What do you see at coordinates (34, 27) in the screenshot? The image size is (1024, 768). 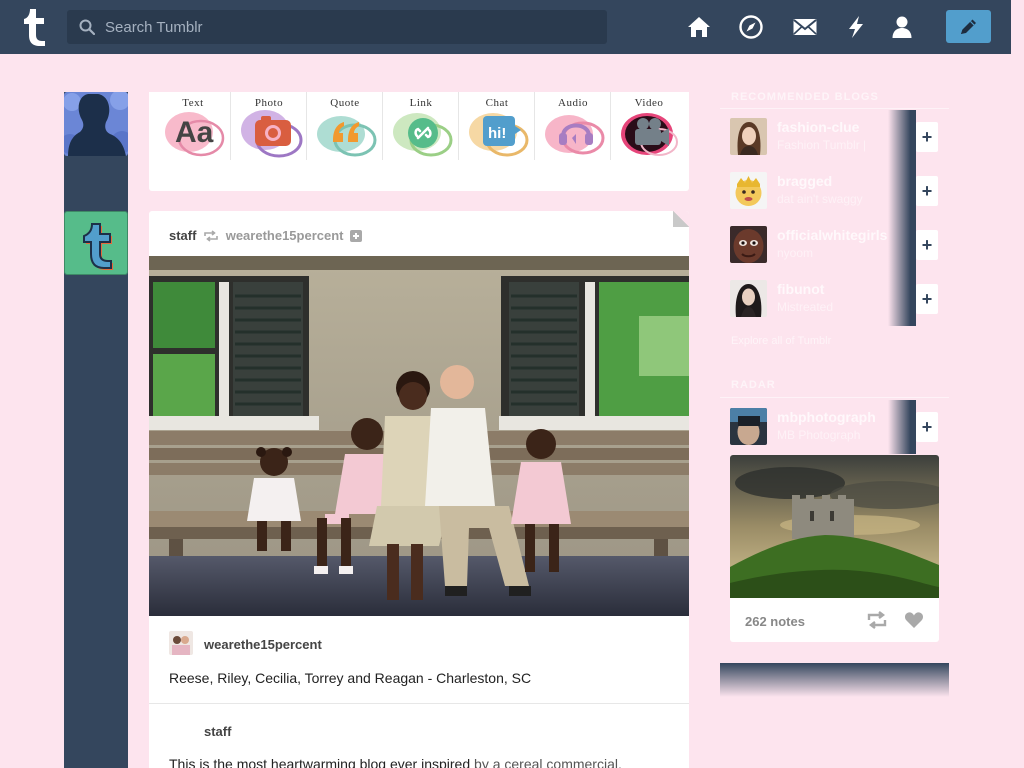 I see `tumblr-logo-icon` at bounding box center [34, 27].